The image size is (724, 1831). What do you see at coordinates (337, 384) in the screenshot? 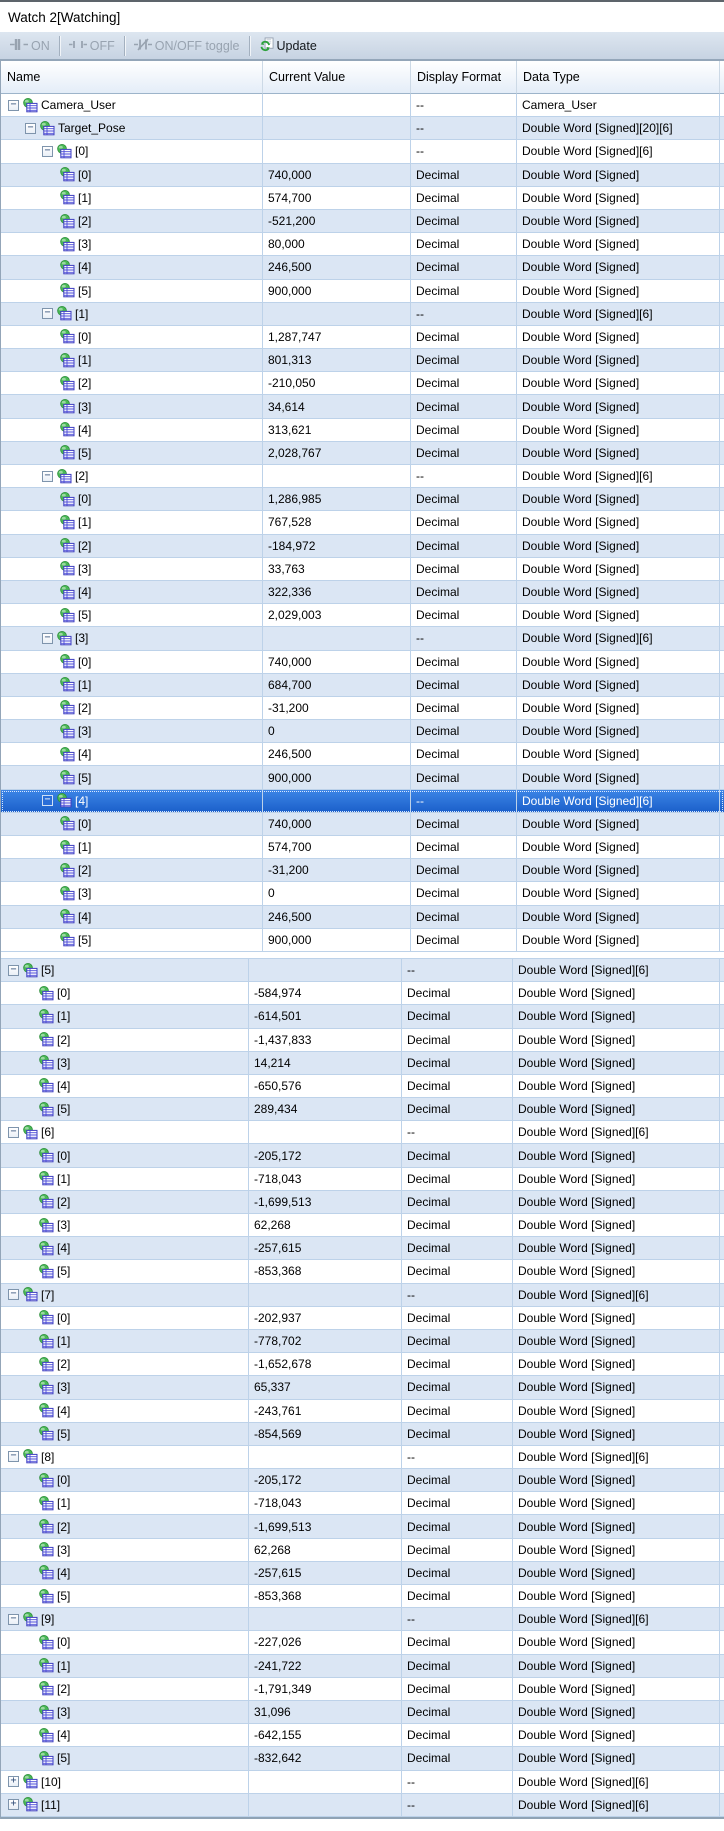
I see `current-value-cell: -210,050` at bounding box center [337, 384].